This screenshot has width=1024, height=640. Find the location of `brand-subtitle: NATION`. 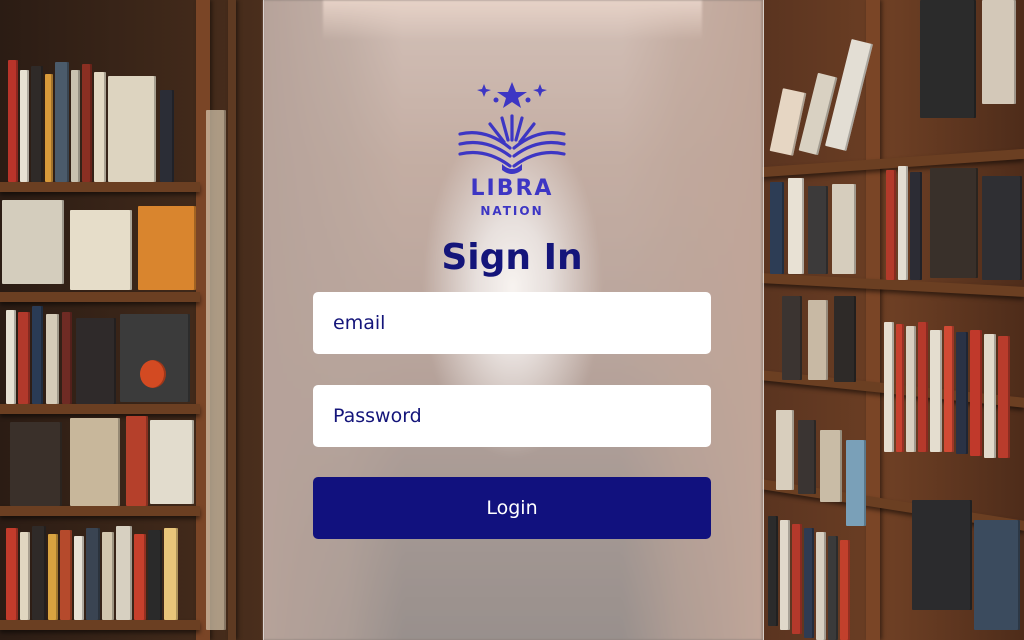

brand-subtitle: NATION is located at coordinates (512, 211).